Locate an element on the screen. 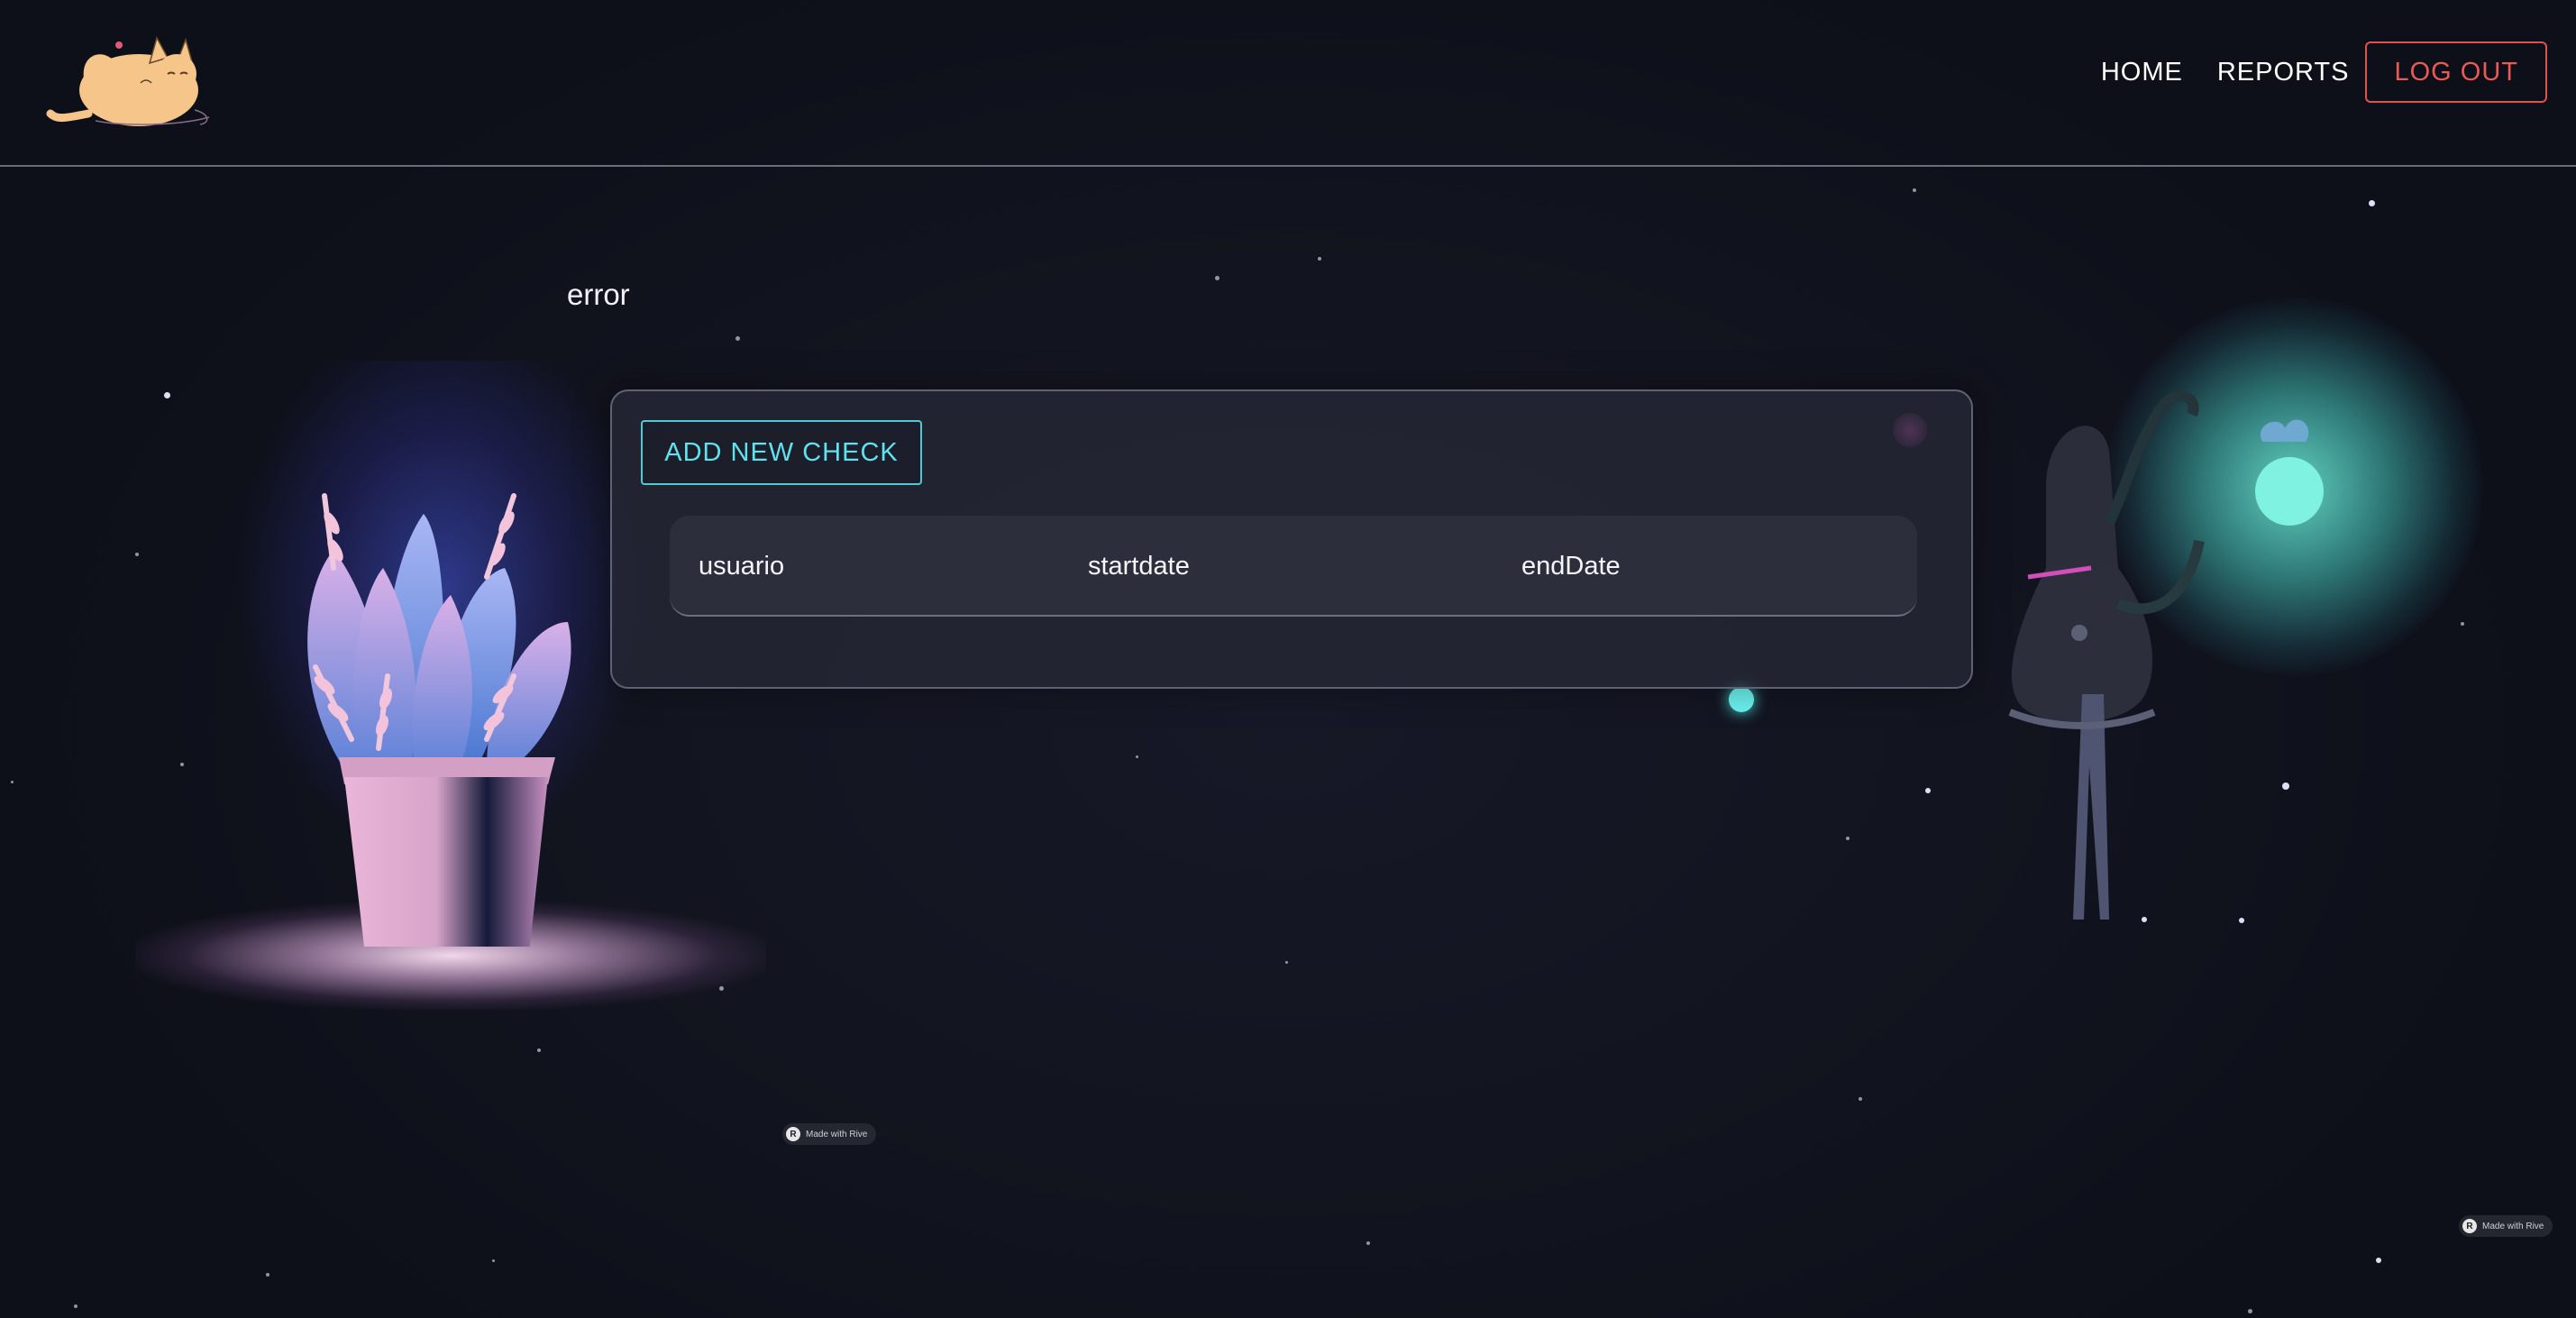 The width and height of the screenshot is (2576, 1318). error-message: error is located at coordinates (598, 294).